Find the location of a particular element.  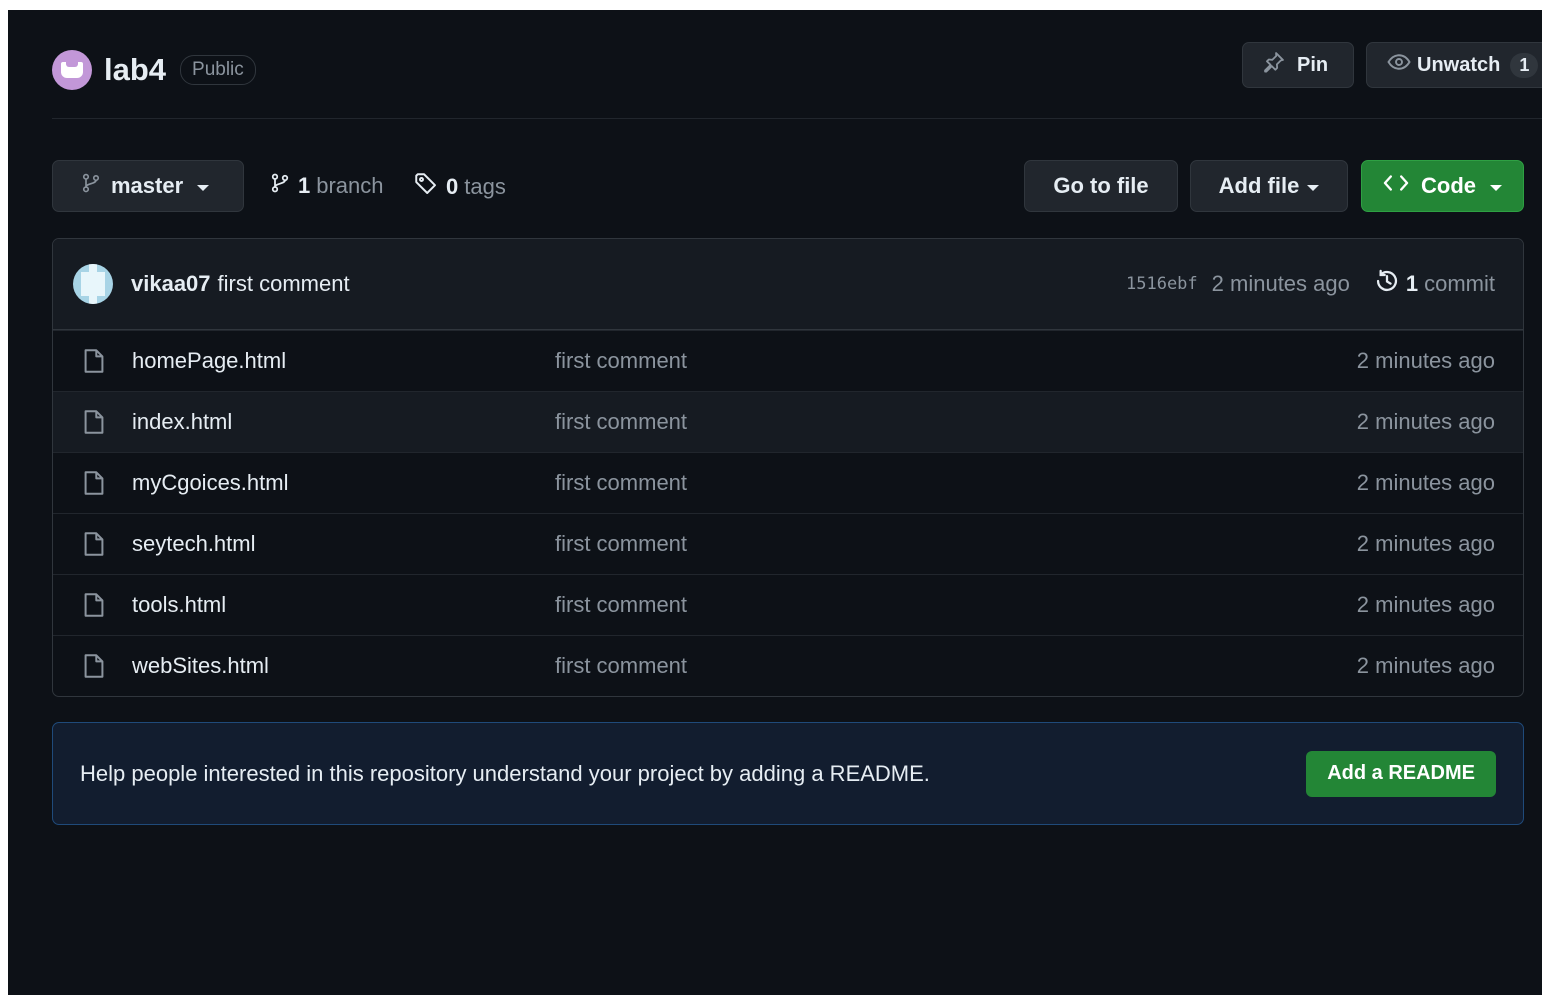

code-icon is located at coordinates (1396, 186).